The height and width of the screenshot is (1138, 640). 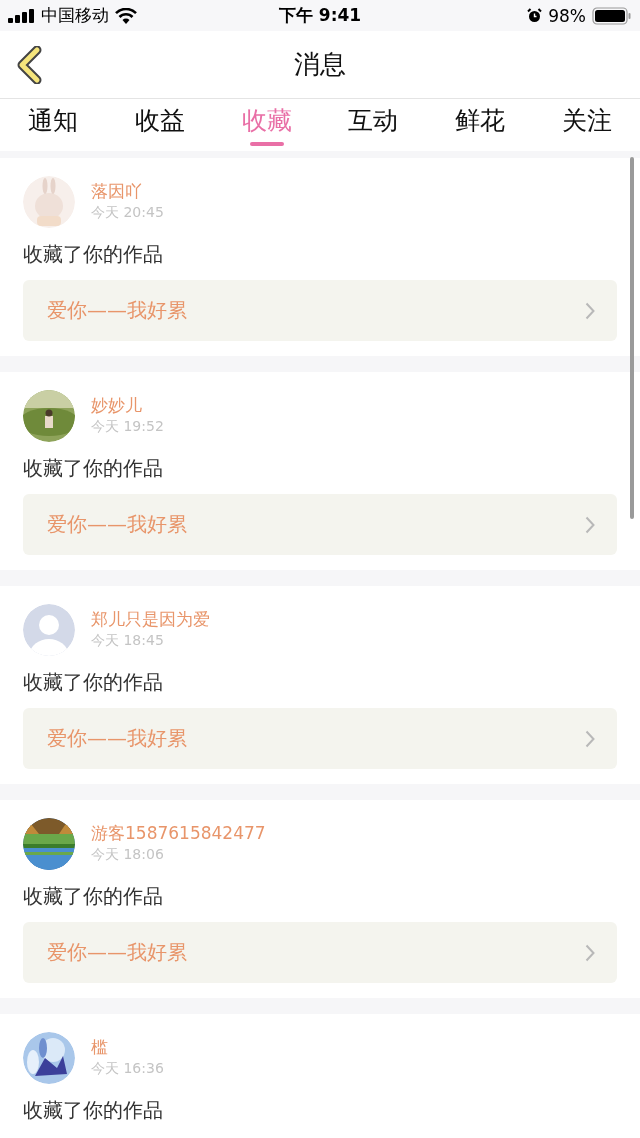 I want to click on tab: 收益, so click(x=160, y=125).